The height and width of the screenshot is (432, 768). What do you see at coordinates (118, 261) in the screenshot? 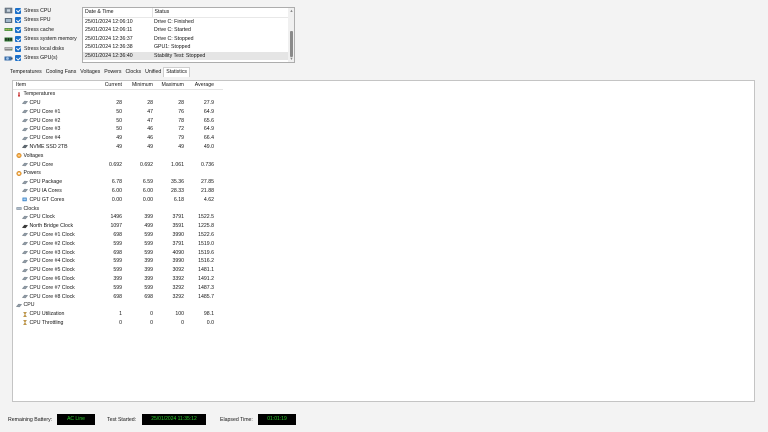
I see `stats-row: CPU Core #4 Clock 599 399 3990 1516.2` at bounding box center [118, 261].